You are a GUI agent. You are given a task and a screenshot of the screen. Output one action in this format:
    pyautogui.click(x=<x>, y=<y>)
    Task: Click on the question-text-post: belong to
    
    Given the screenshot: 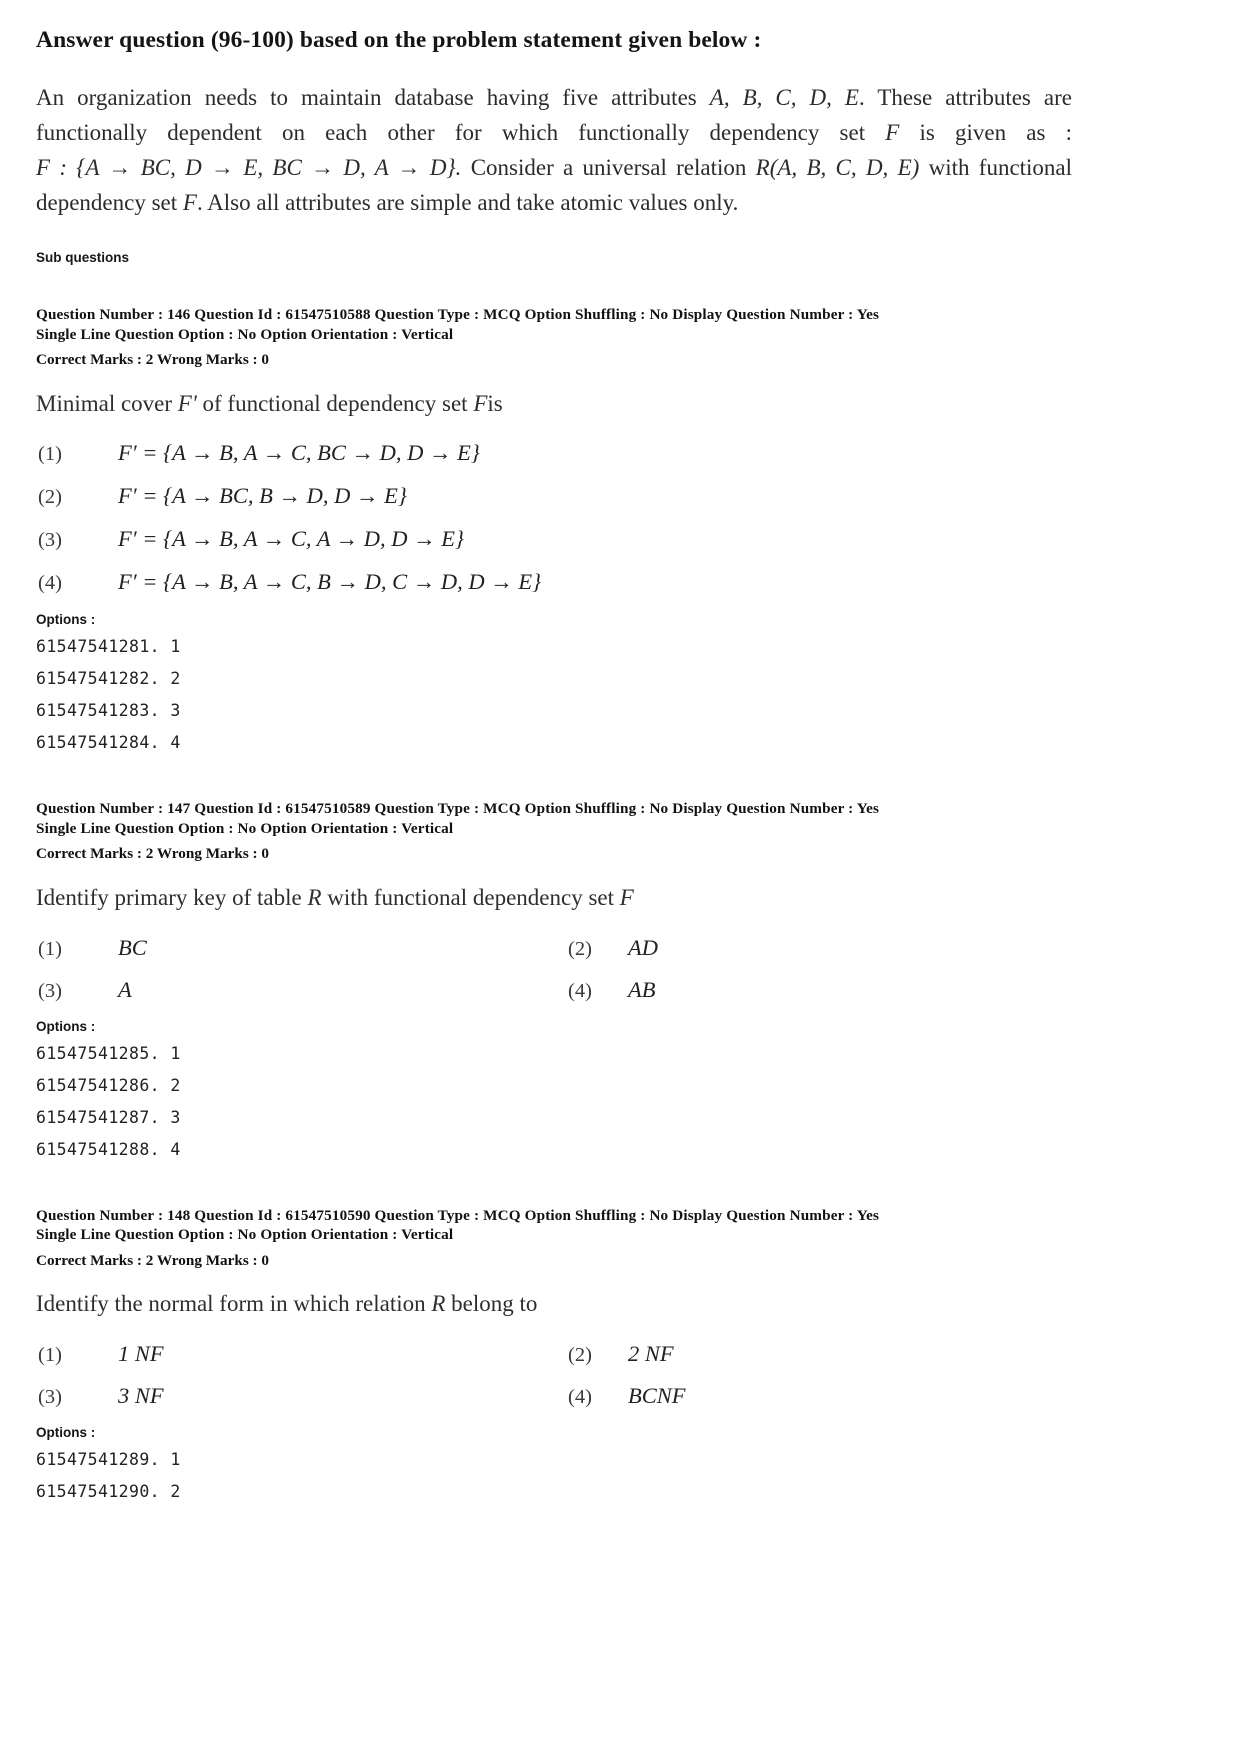 What is the action you would take?
    pyautogui.click(x=494, y=1304)
    